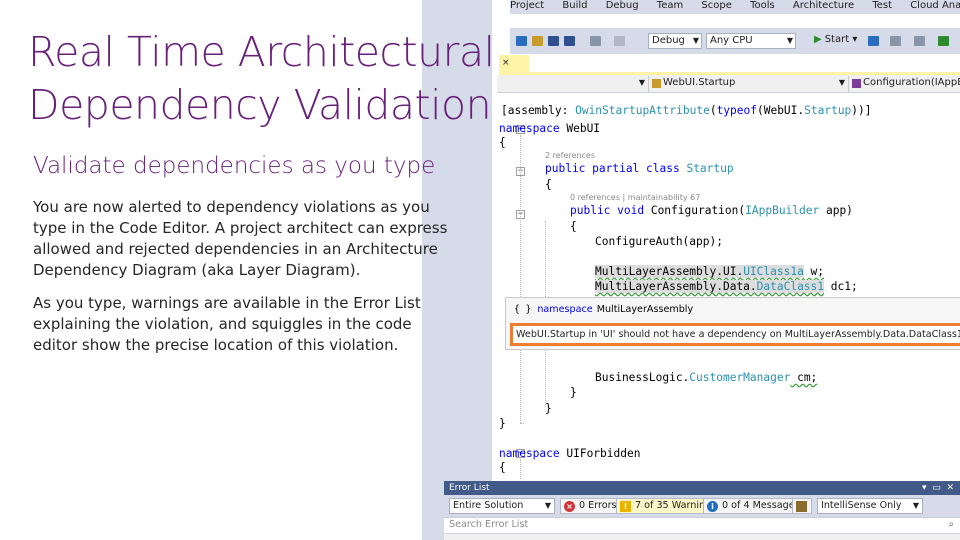 Image resolution: width=960 pixels, height=540 pixels. What do you see at coordinates (814, 271) in the screenshot?
I see `code-token: w;` at bounding box center [814, 271].